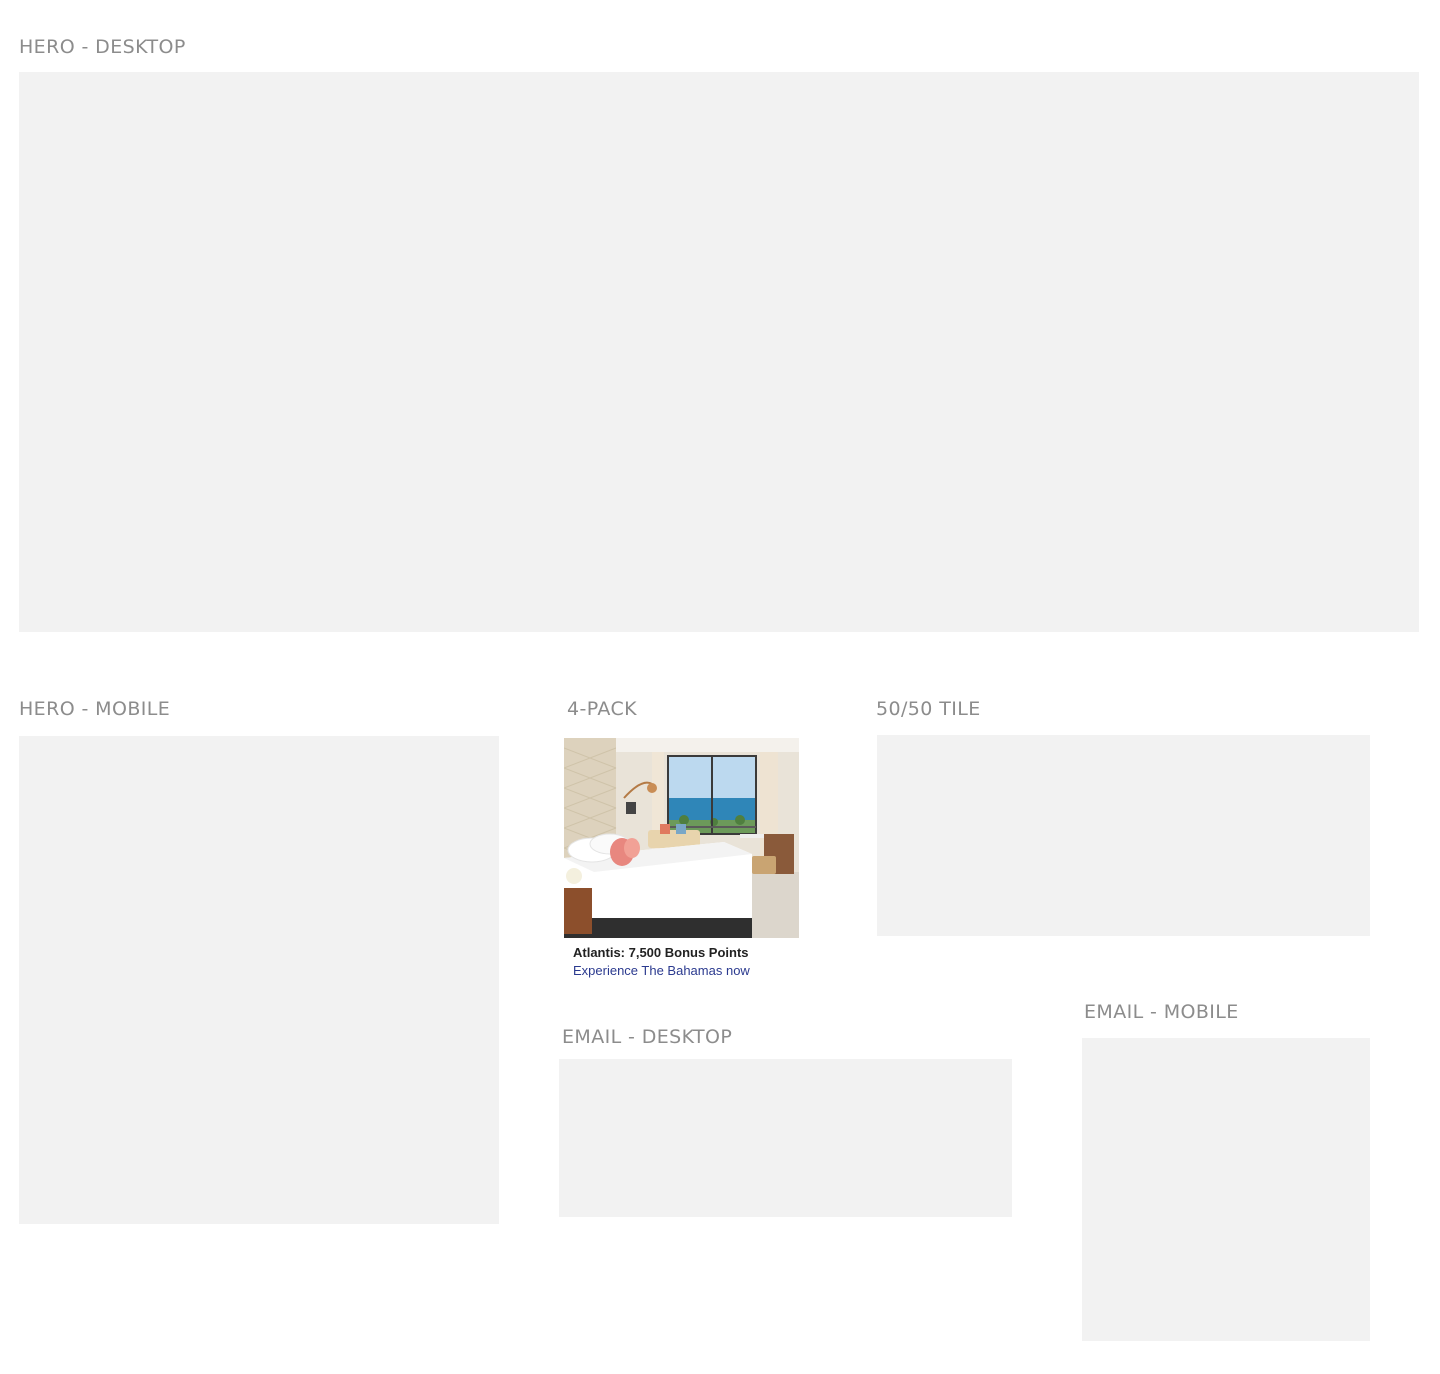 This screenshot has width=1440, height=1374. What do you see at coordinates (1161, 1012) in the screenshot?
I see `email-mobile-label: EMAIL - MOBILE` at bounding box center [1161, 1012].